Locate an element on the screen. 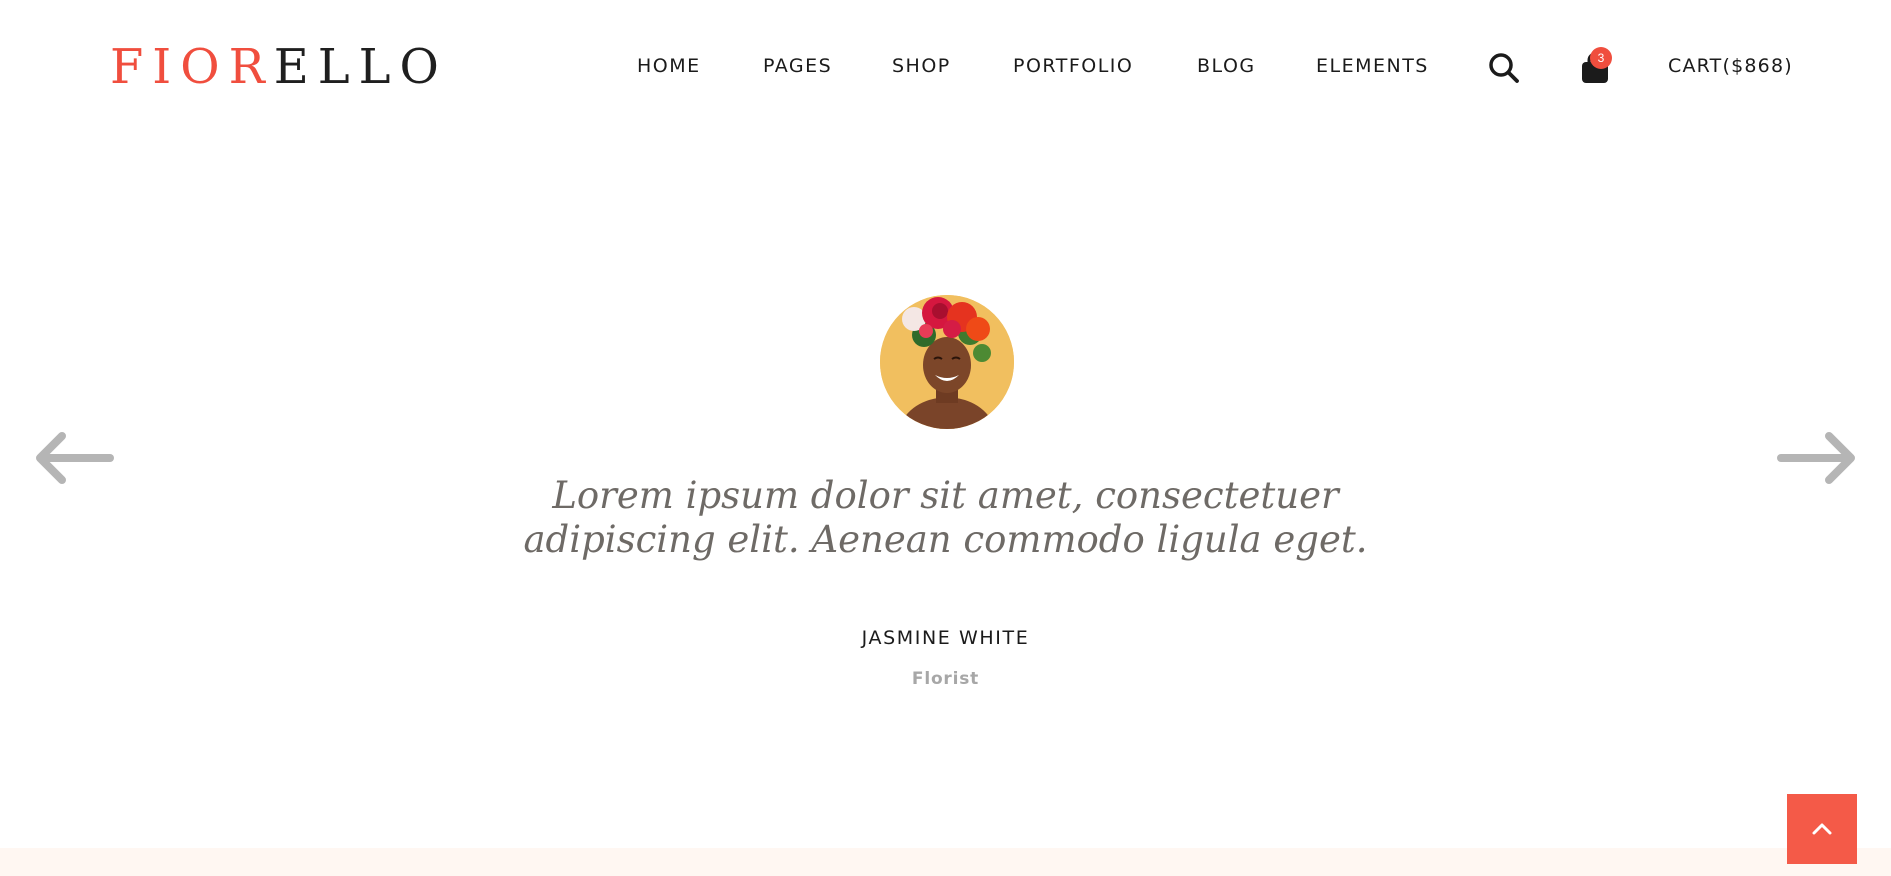 The height and width of the screenshot is (876, 1891). arrow-left-icon is located at coordinates (74, 458).